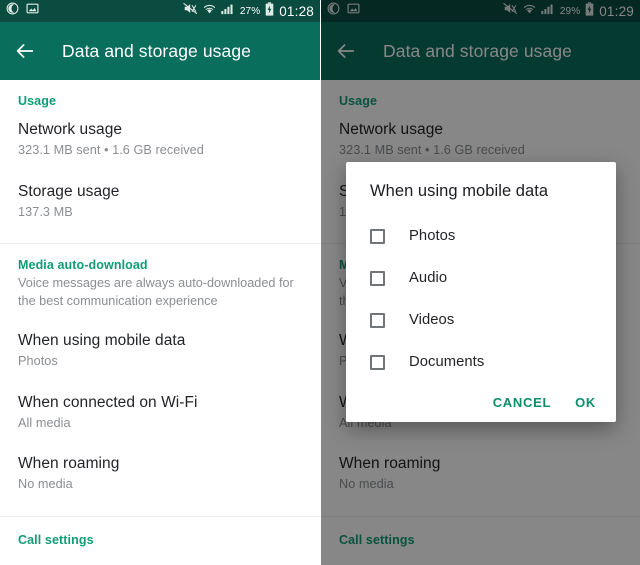 The image size is (640, 565). What do you see at coordinates (83, 265) in the screenshot?
I see `section-header-media-auto-download: Media auto-download` at bounding box center [83, 265].